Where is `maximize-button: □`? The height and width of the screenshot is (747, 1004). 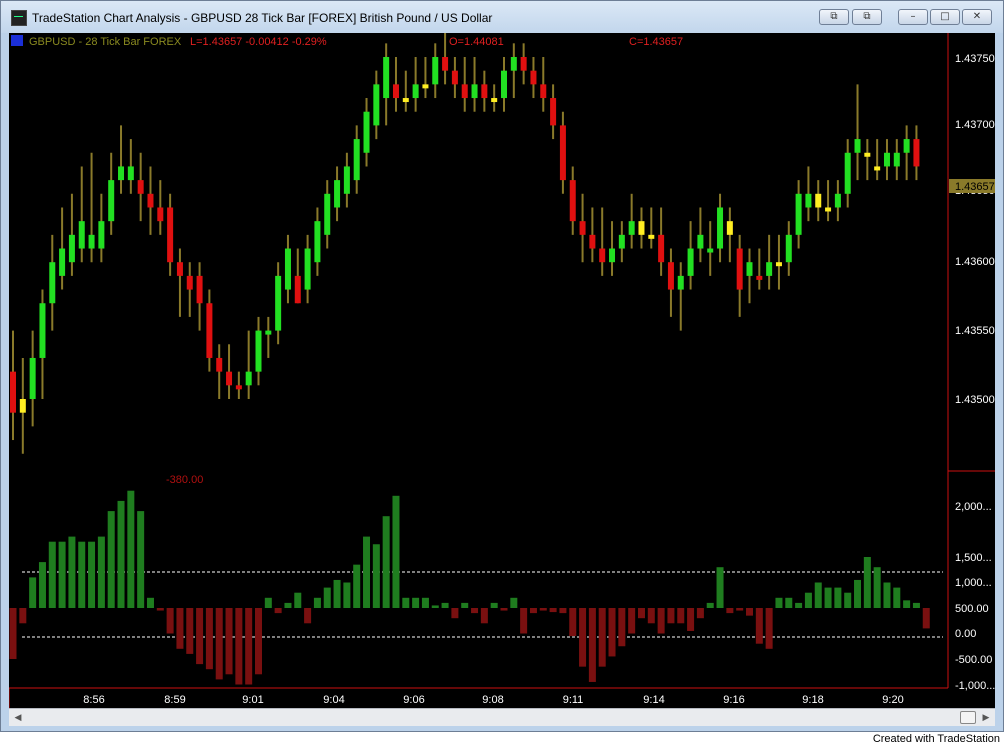 maximize-button: □ is located at coordinates (945, 17).